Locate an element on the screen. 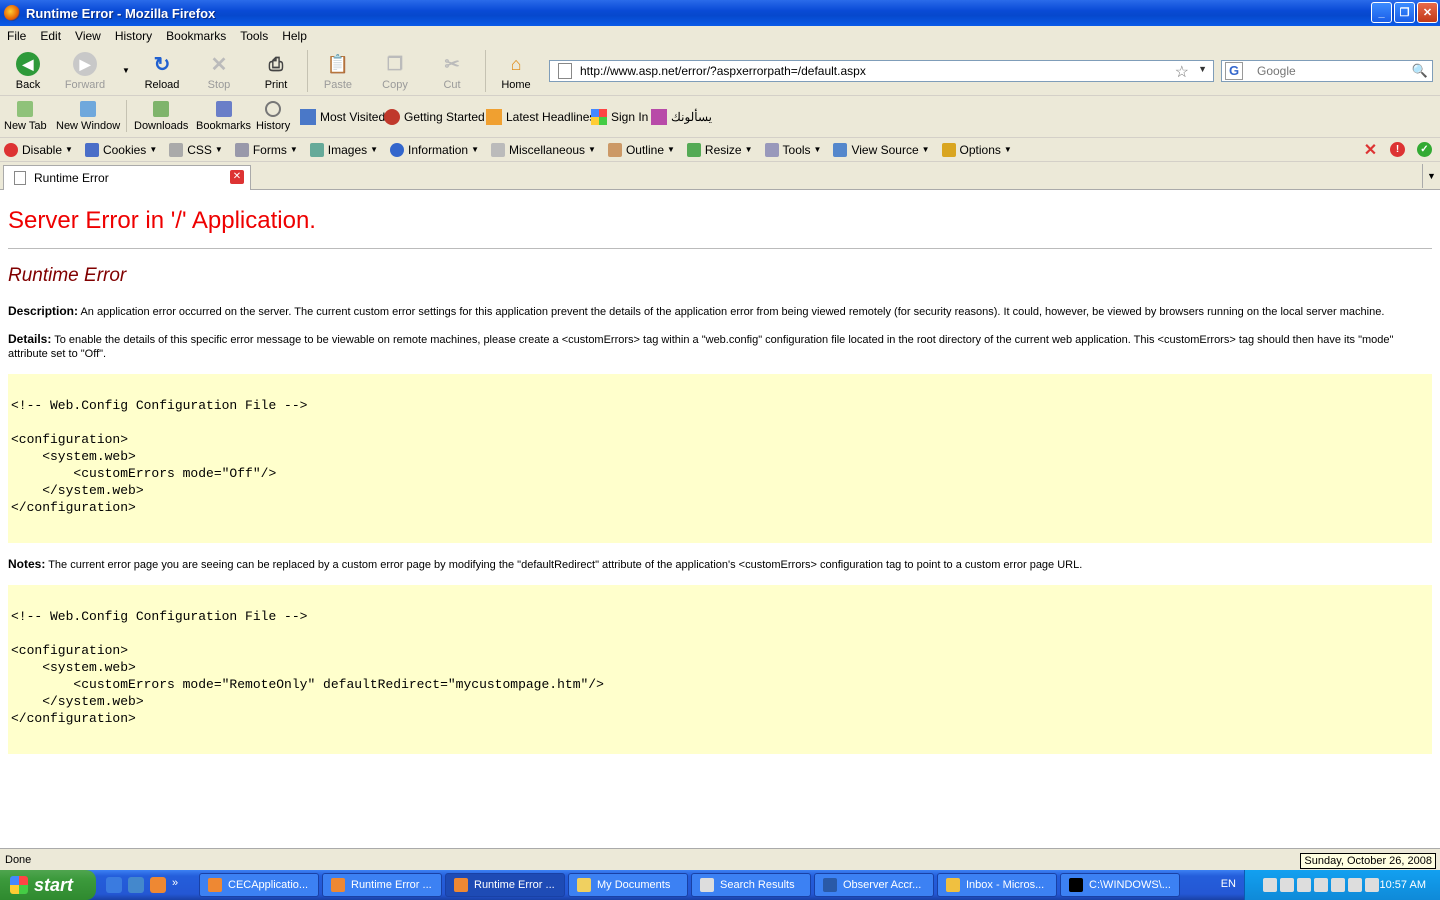  css-error-icon: ✕ is located at coordinates (1370, 150).